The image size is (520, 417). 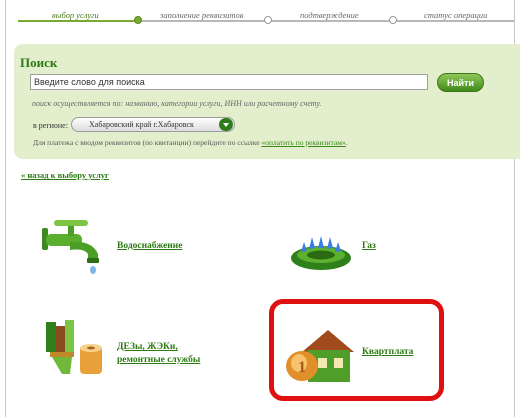 What do you see at coordinates (329, 15) in the screenshot?
I see `step-label-confirm: подтверждение` at bounding box center [329, 15].